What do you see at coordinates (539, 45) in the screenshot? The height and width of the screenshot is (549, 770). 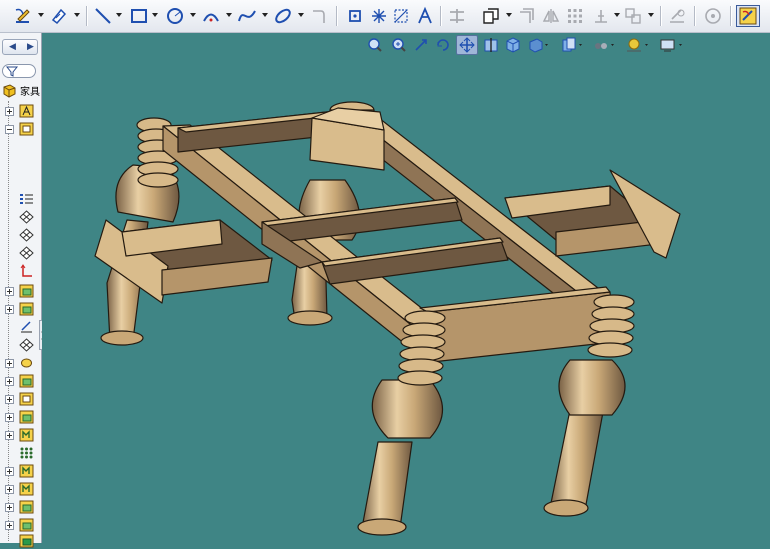 I see `display-style-button` at bounding box center [539, 45].